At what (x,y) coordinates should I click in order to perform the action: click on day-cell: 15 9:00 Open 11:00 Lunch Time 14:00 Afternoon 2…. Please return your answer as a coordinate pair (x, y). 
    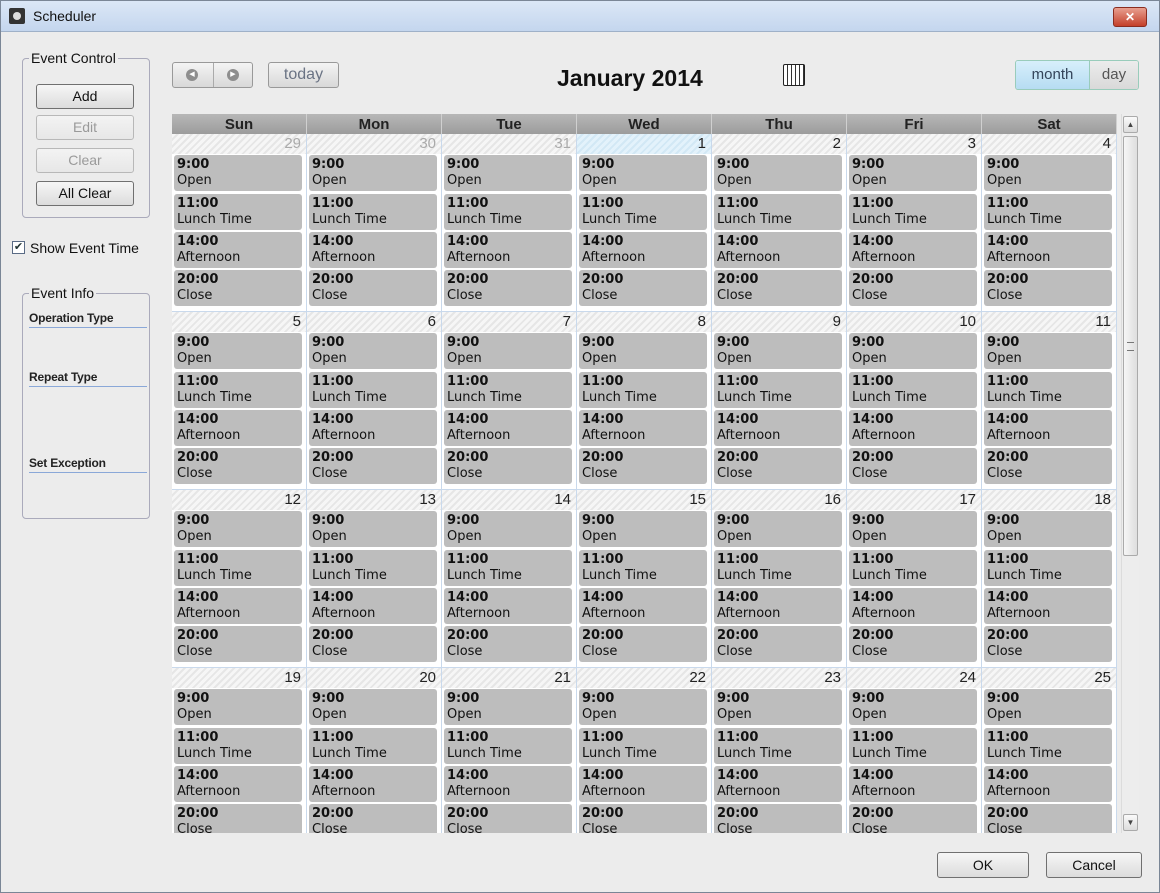
    Looking at the image, I should click on (644, 579).